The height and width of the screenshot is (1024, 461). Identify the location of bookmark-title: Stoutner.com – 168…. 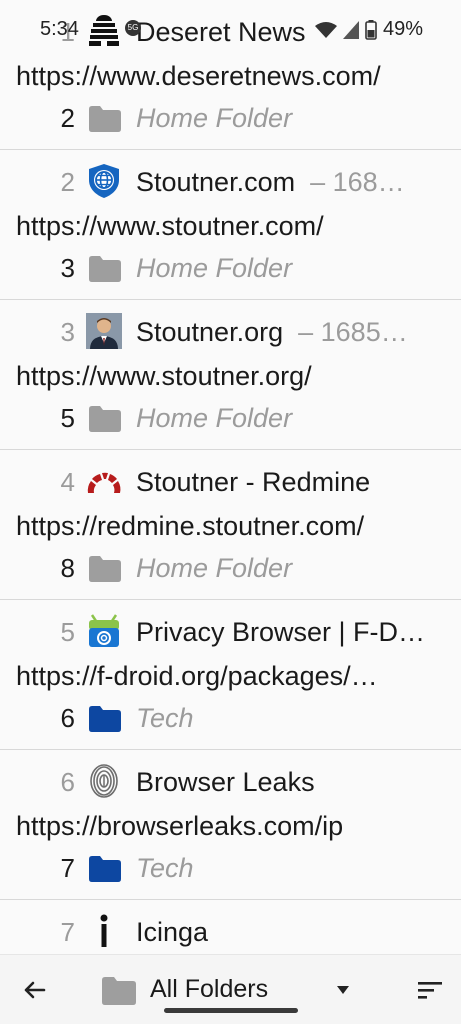
(270, 182).